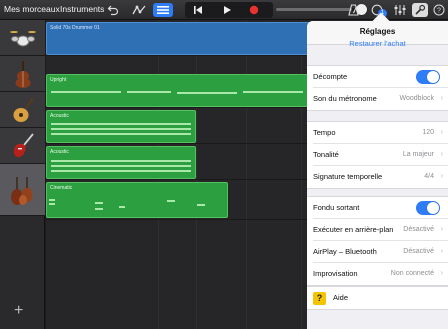  I want to click on settings-group-count-in: Décompte Son du métronome Woodblock ›, so click(377, 88).